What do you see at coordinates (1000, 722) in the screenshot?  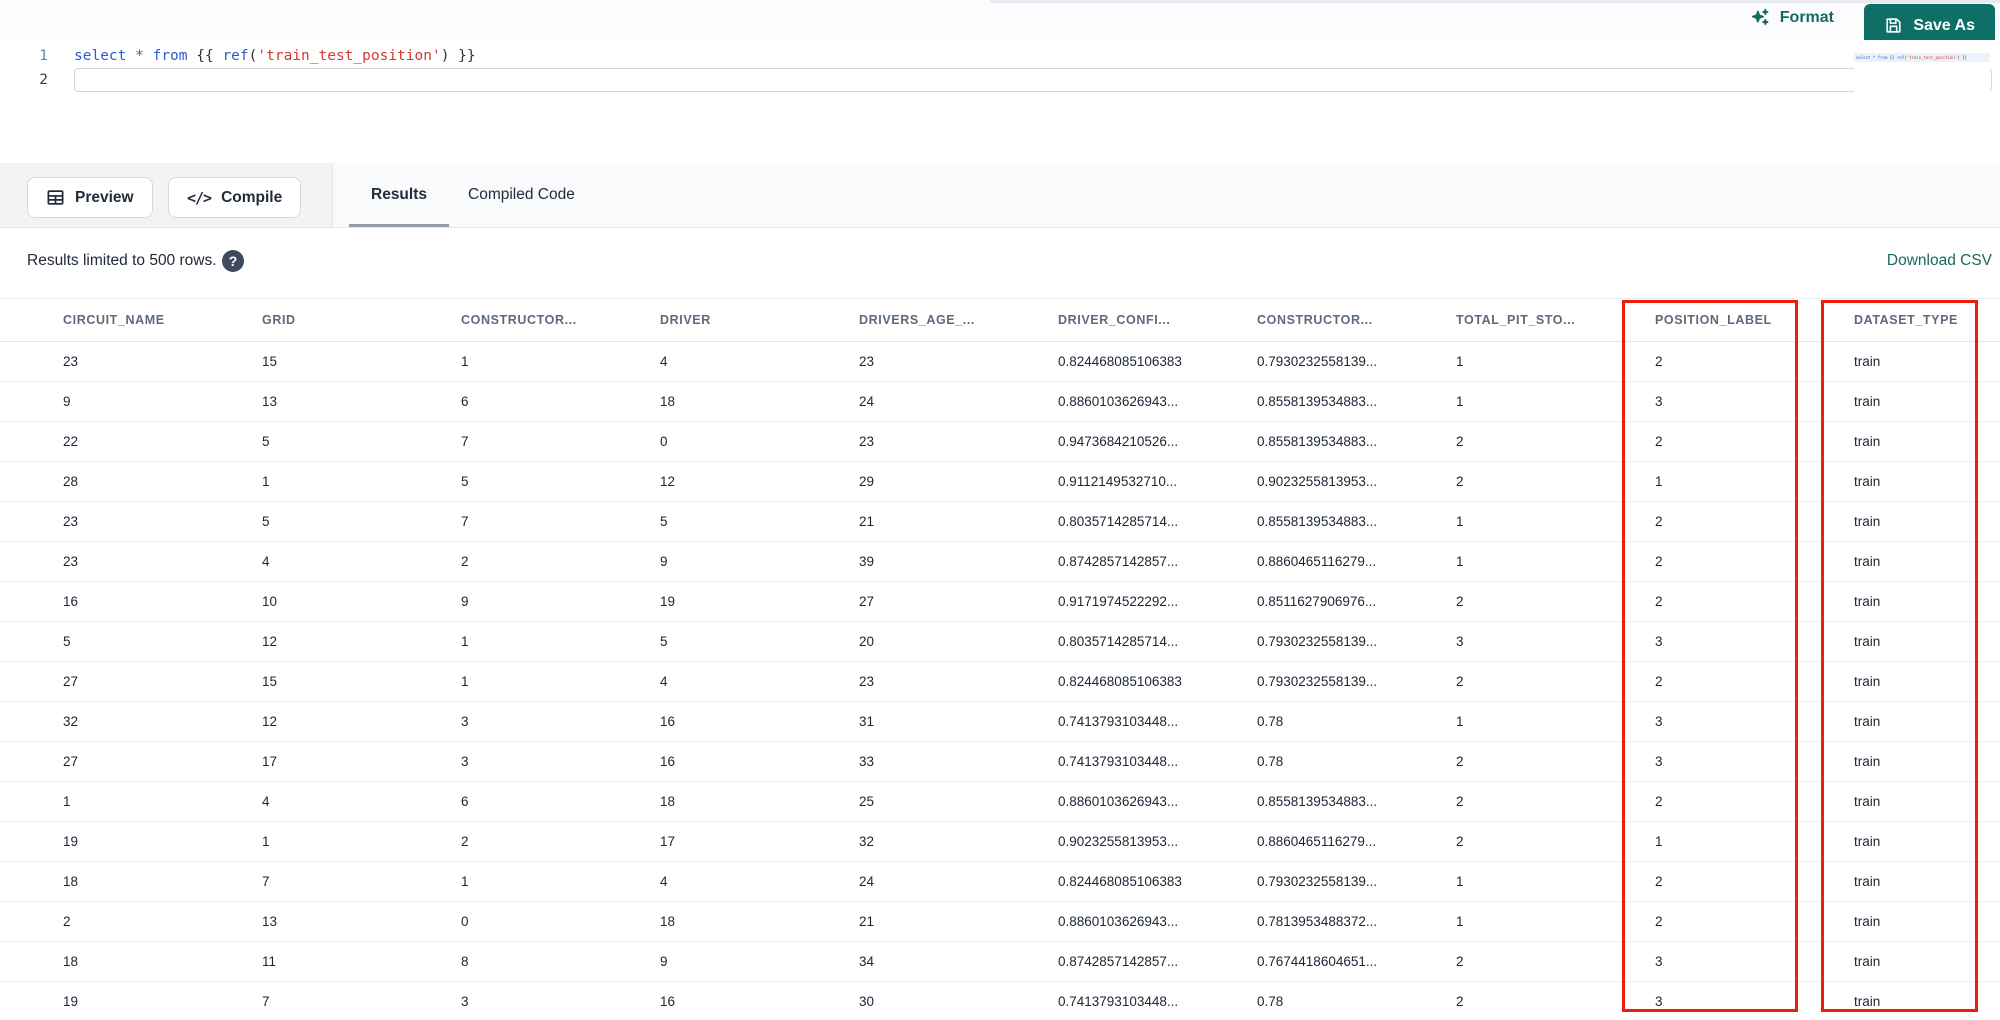 I see `table-row: 32 12 3 16 31 0.7413793103448... 0.78 1 3 train` at bounding box center [1000, 722].